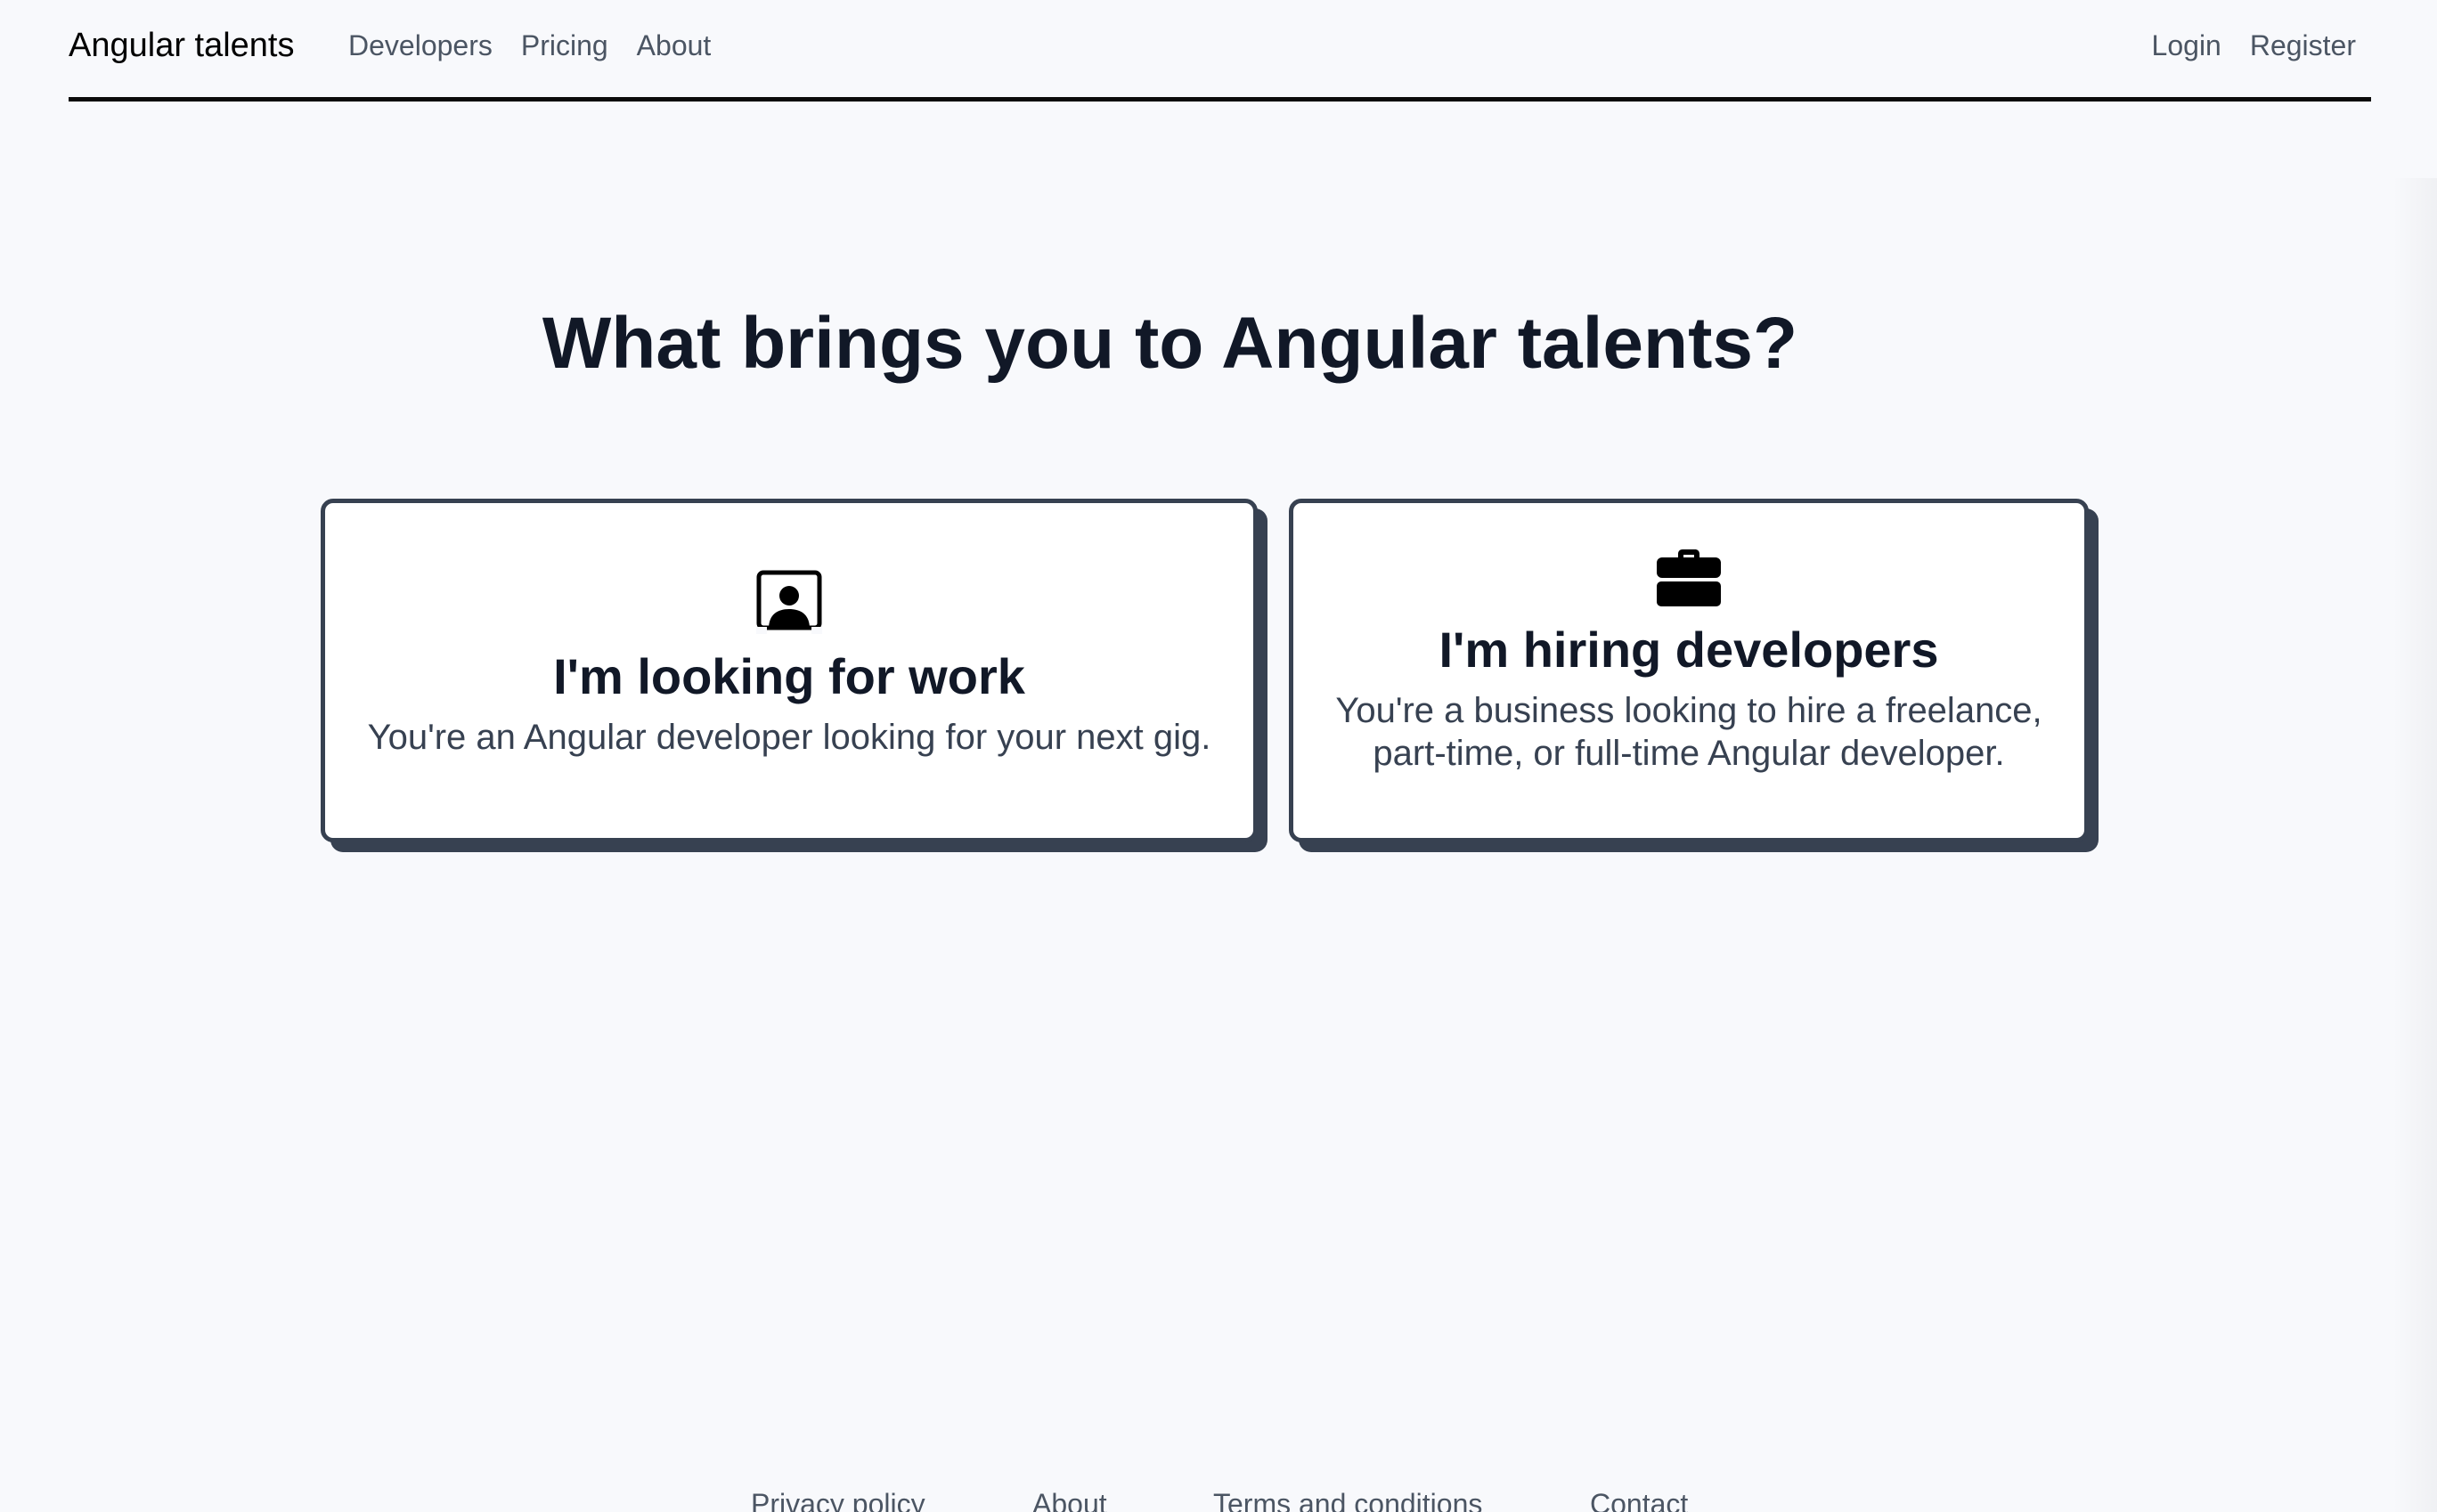 The image size is (2437, 1512). Describe the element at coordinates (1689, 650) in the screenshot. I see `hiring-developers-heading: I'm hiring developers` at that location.